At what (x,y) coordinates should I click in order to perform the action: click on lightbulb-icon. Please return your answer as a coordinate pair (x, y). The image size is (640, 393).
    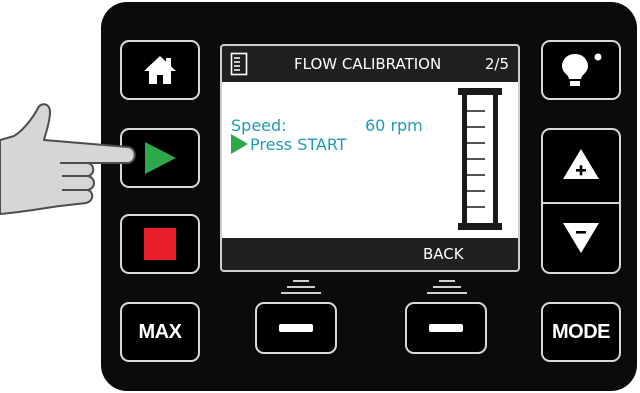
    Looking at the image, I should click on (582, 69).